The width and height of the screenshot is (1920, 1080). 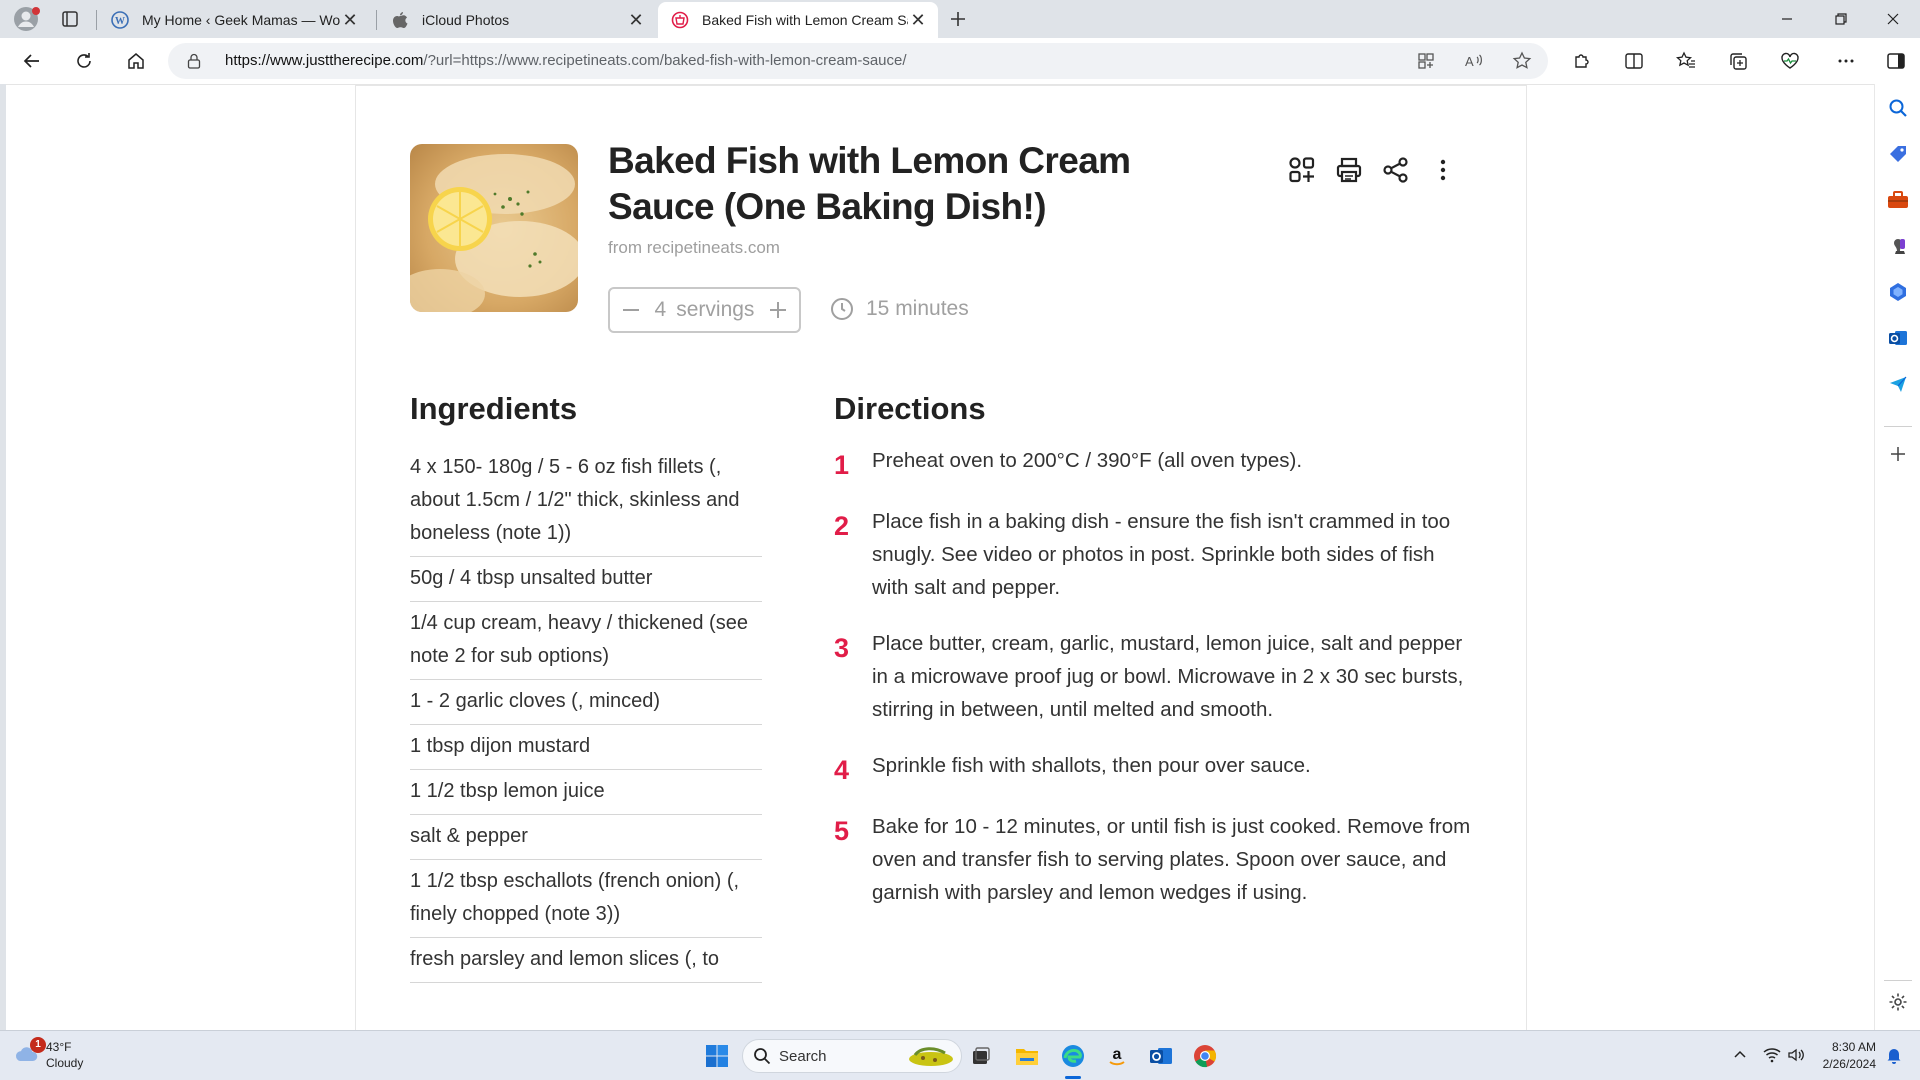 I want to click on arrow-left-icon, so click(x=31, y=61).